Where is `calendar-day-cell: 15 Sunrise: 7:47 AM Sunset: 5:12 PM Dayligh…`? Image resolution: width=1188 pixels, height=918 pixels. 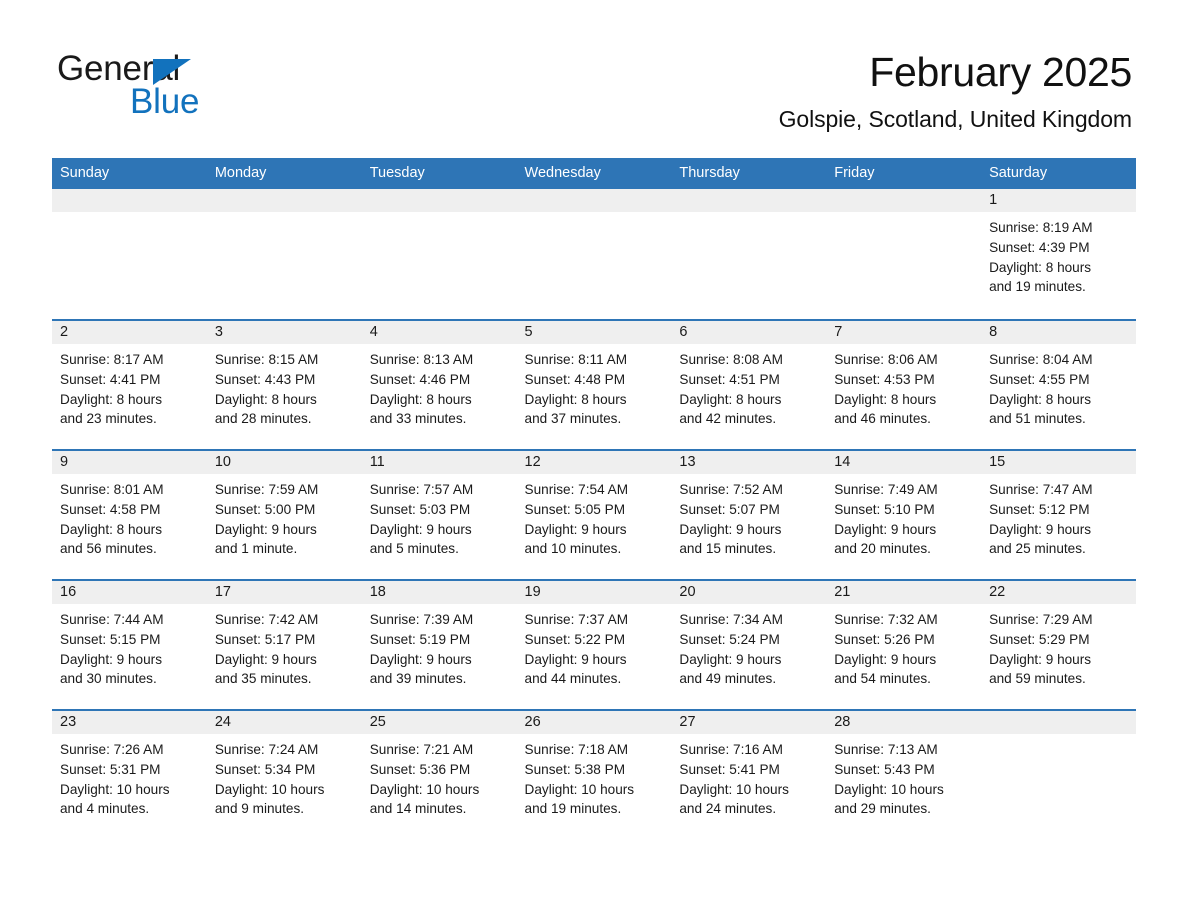
calendar-day-cell: 15 Sunrise: 7:47 AM Sunset: 5:12 PM Dayligh… is located at coordinates (1058, 515).